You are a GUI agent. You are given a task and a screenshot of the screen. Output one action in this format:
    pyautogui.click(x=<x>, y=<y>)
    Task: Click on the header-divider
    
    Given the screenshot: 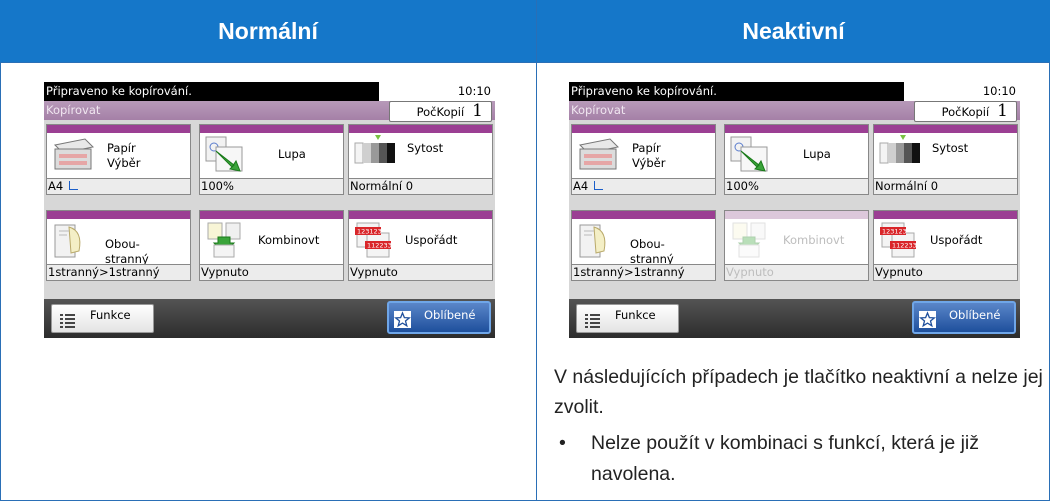 What is the action you would take?
    pyautogui.click(x=525, y=62)
    